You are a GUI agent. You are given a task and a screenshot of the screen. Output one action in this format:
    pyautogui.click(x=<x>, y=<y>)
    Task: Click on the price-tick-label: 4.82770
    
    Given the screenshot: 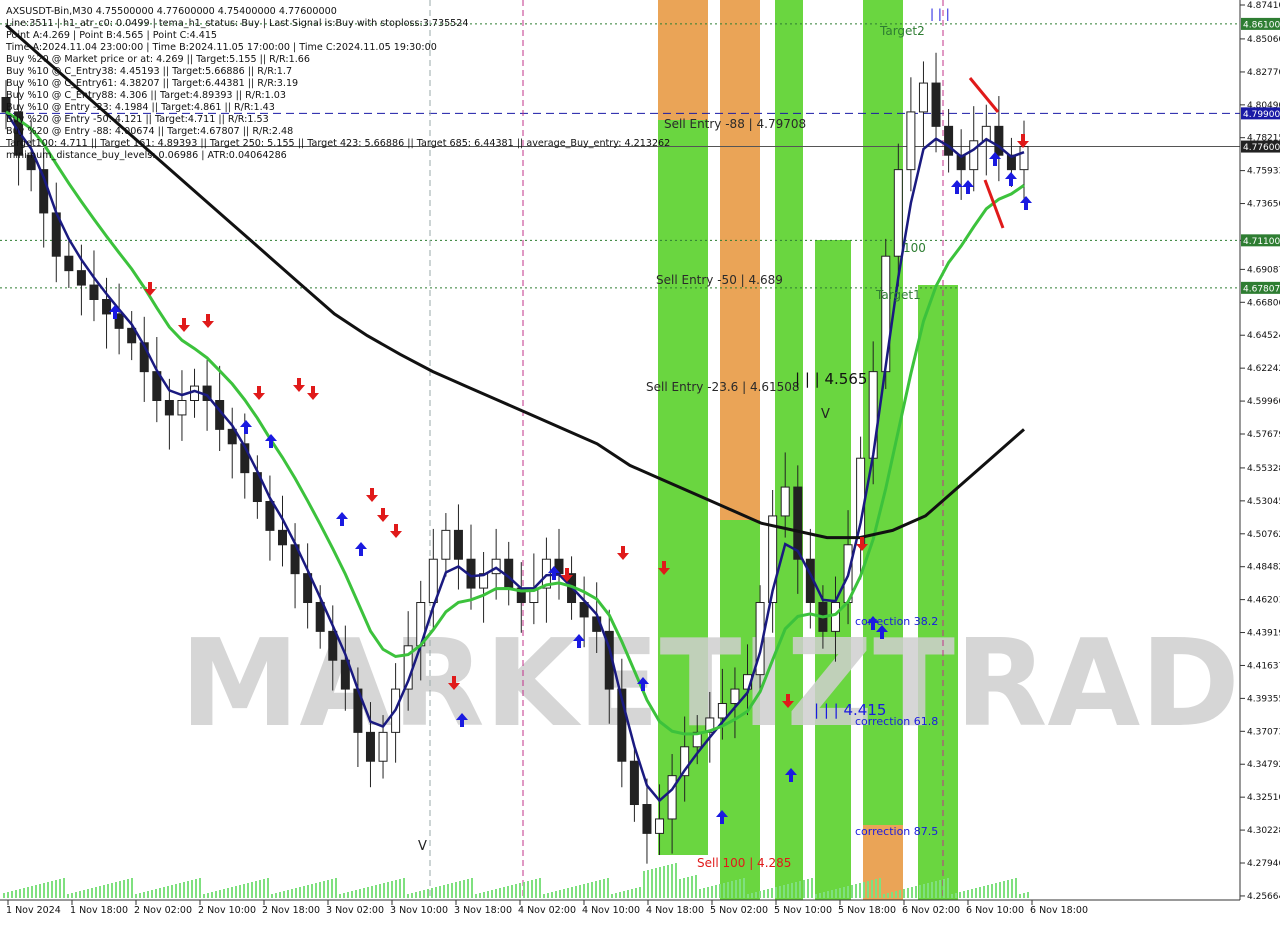 What is the action you would take?
    pyautogui.click(x=1263, y=73)
    